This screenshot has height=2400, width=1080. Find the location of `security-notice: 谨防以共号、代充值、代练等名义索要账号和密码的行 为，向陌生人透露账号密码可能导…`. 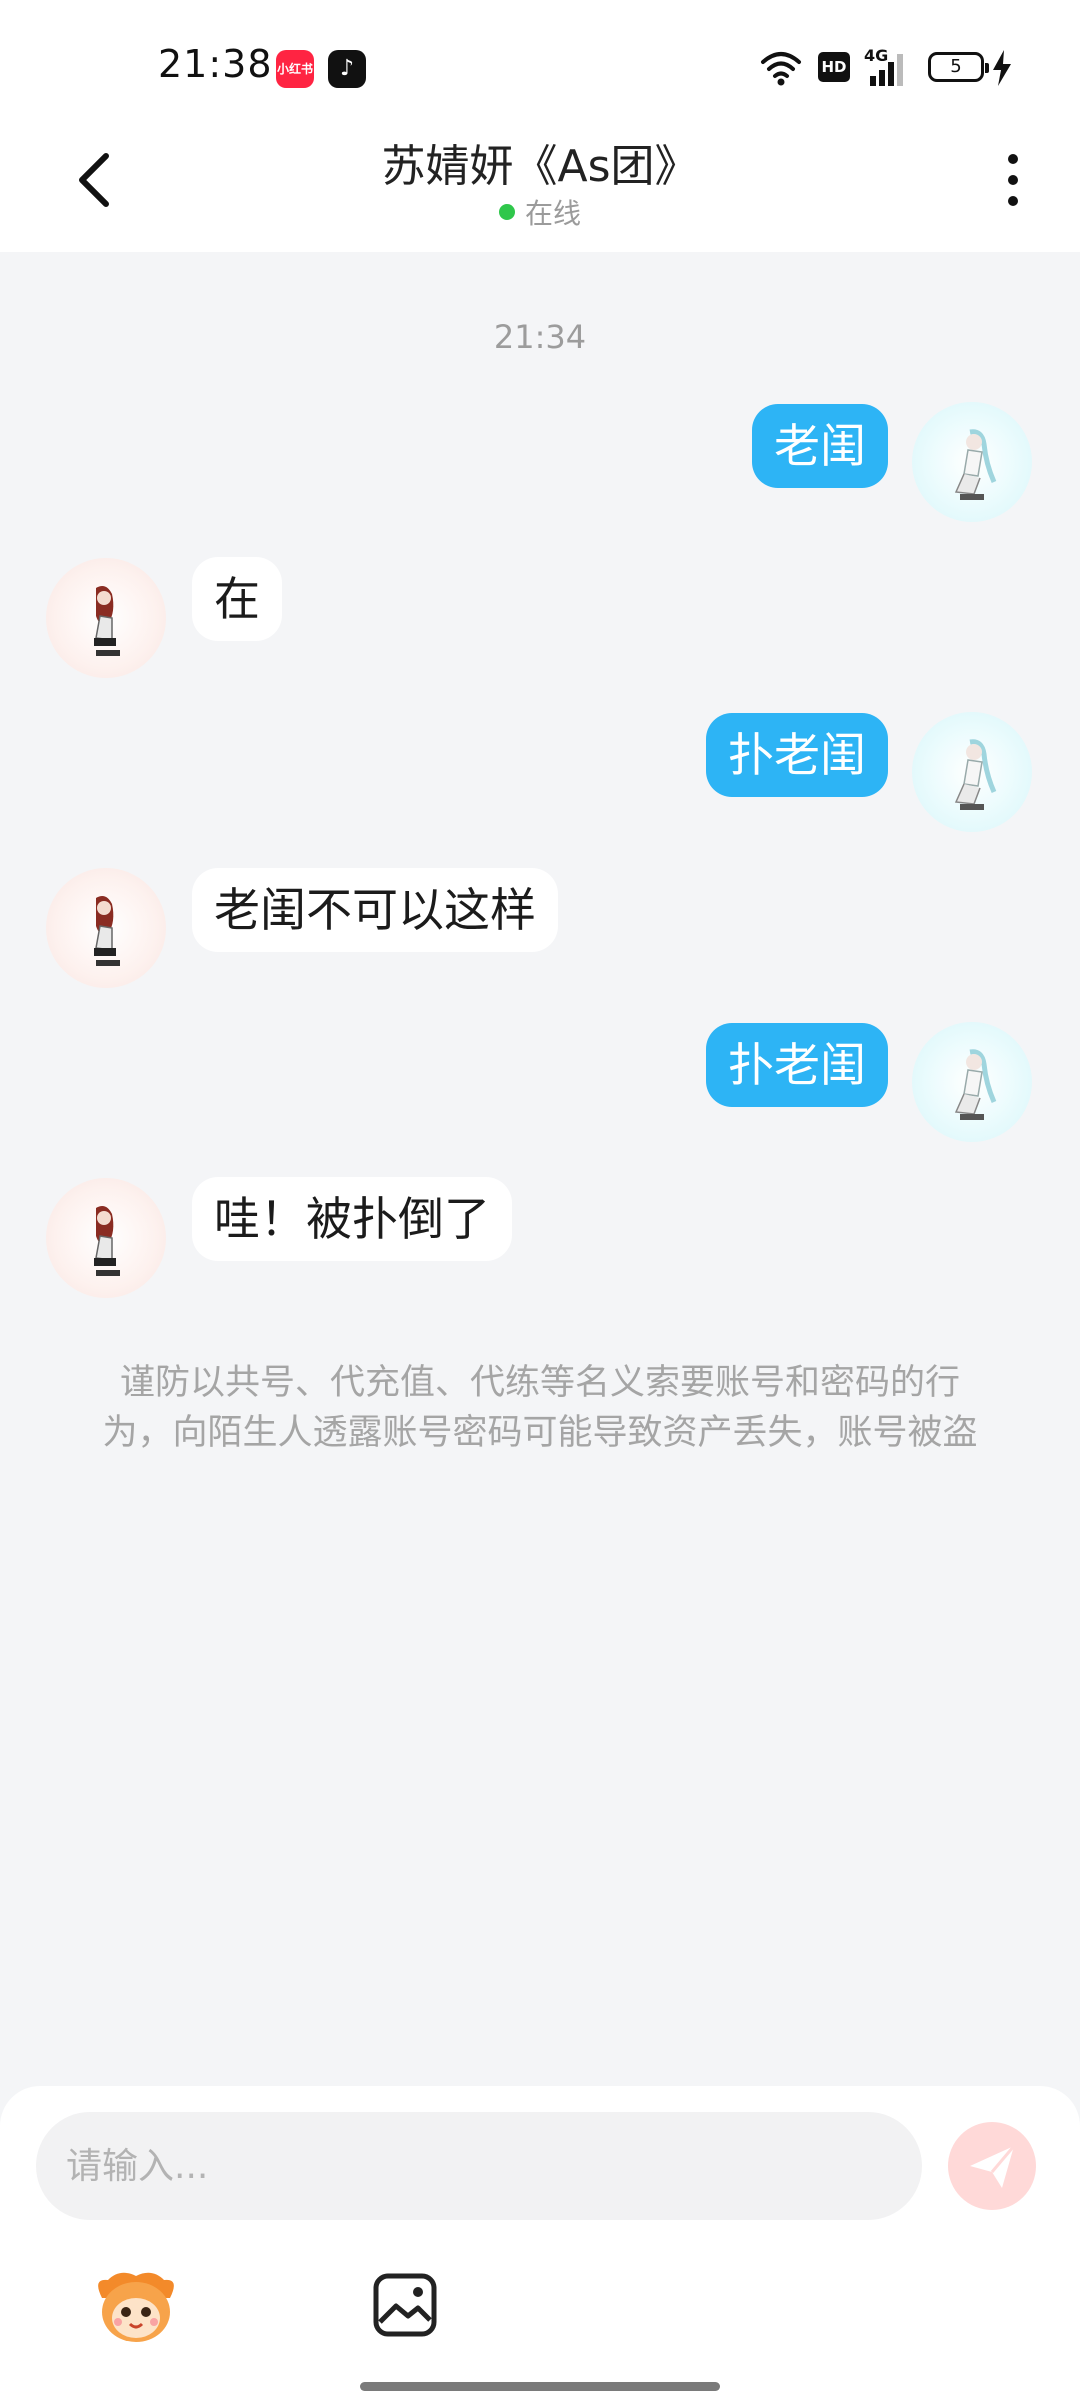

security-notice: 谨防以共号、代充值、代练等名义索要账号和密码的行 为，向陌生人透露账号密码可能导… is located at coordinates (540, 1408).